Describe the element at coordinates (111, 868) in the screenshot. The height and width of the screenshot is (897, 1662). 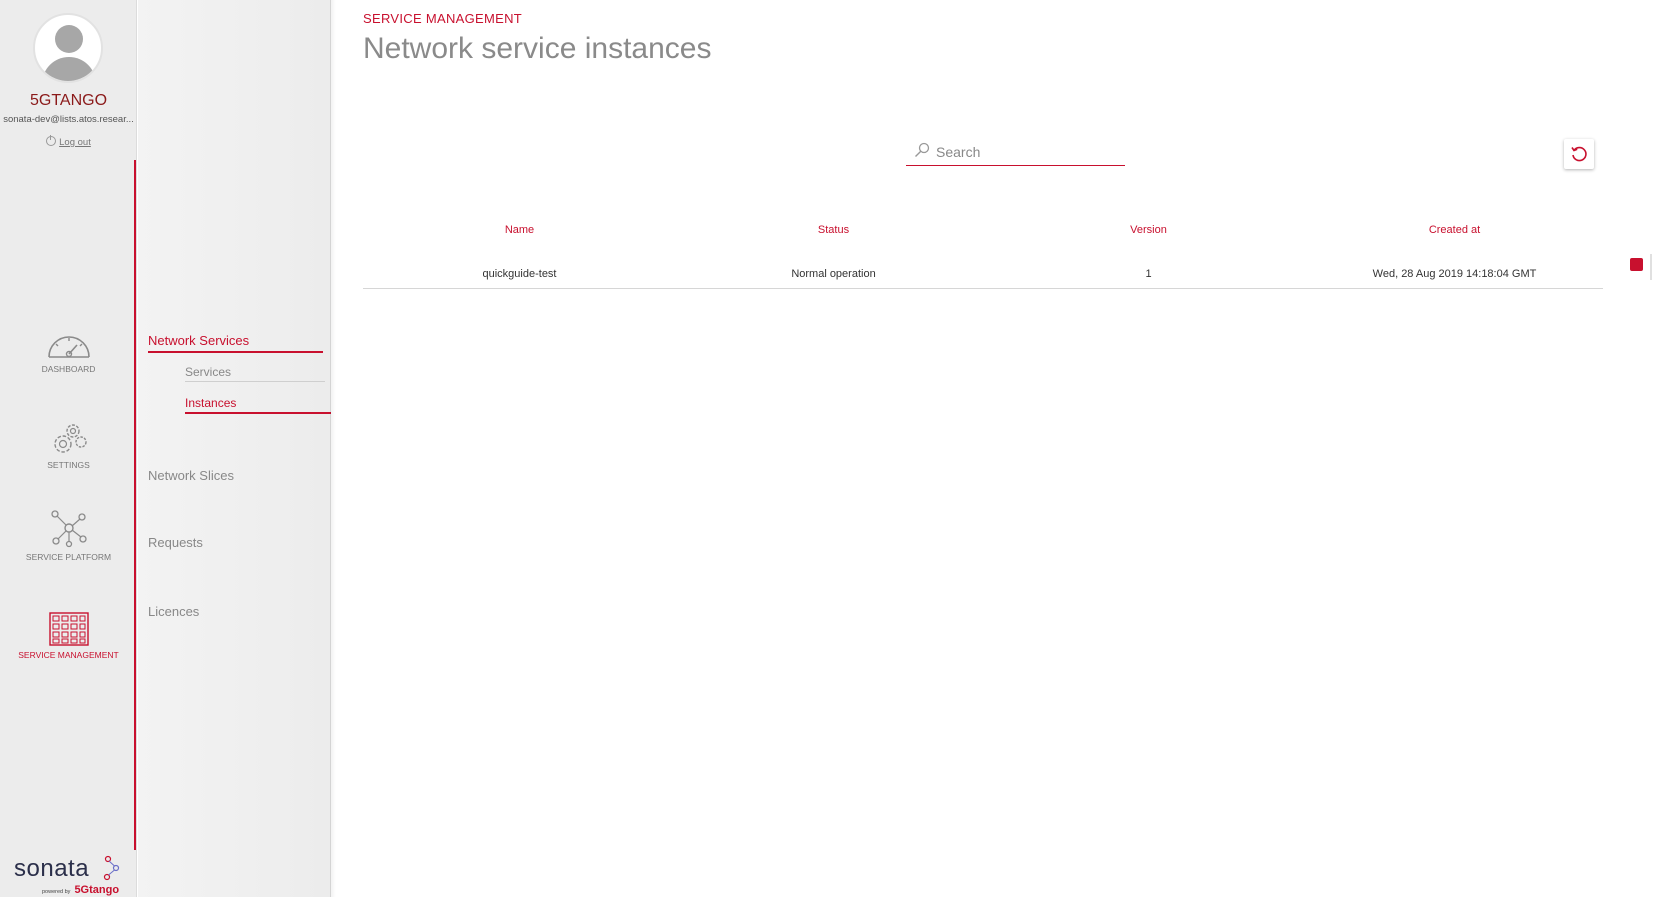
I see `brand-nodes-icon` at that location.